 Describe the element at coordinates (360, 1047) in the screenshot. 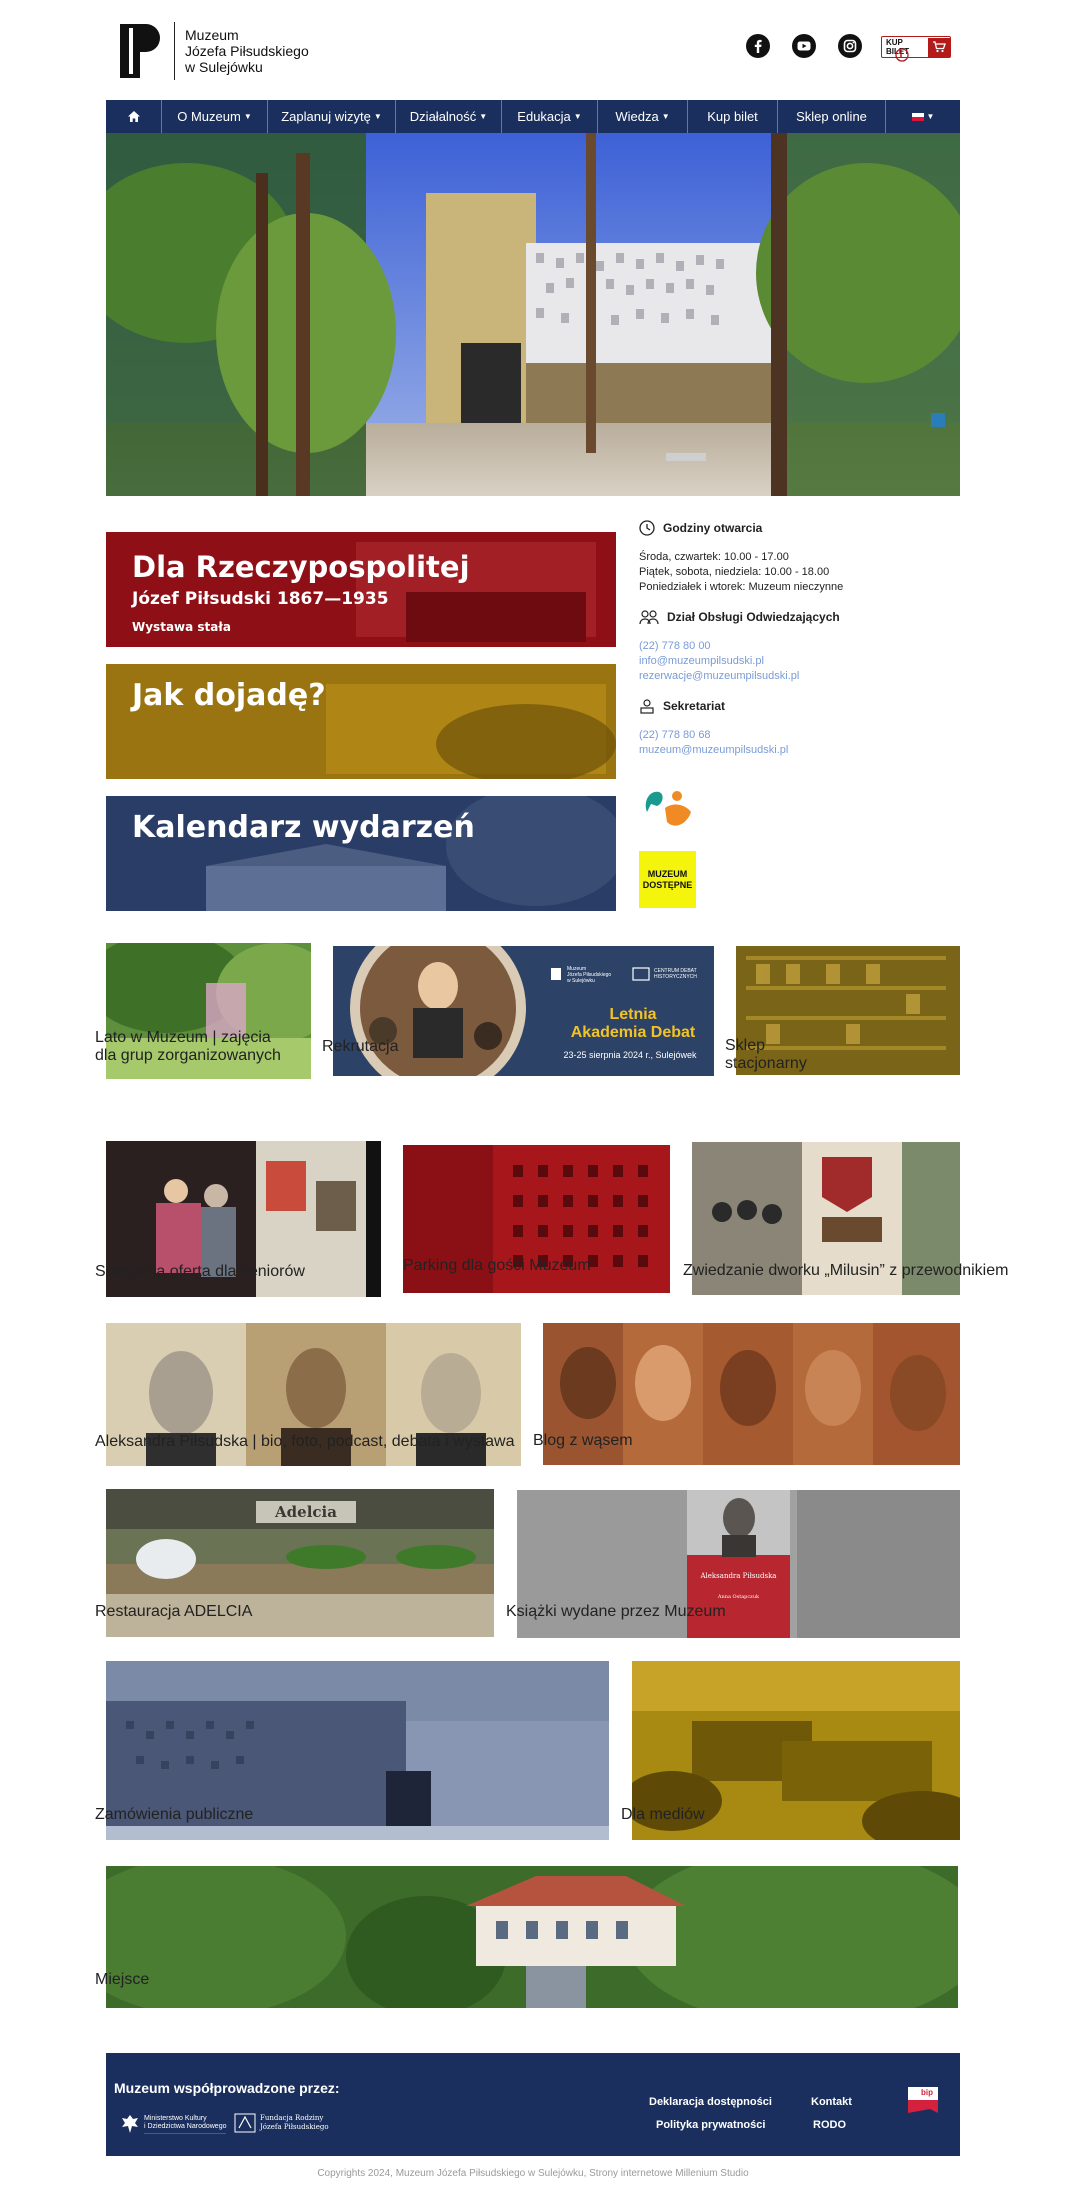

I see `tile-caption: Rekrutacja` at that location.